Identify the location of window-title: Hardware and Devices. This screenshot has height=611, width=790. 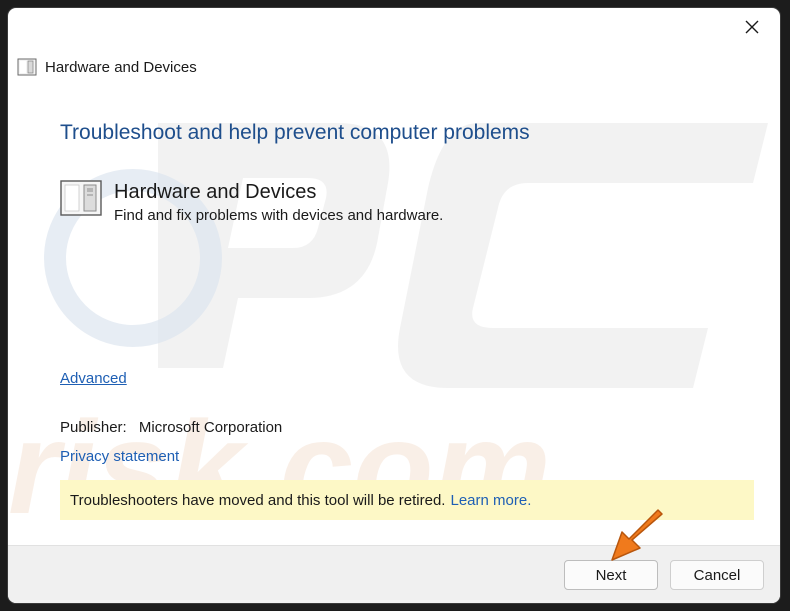
(121, 67).